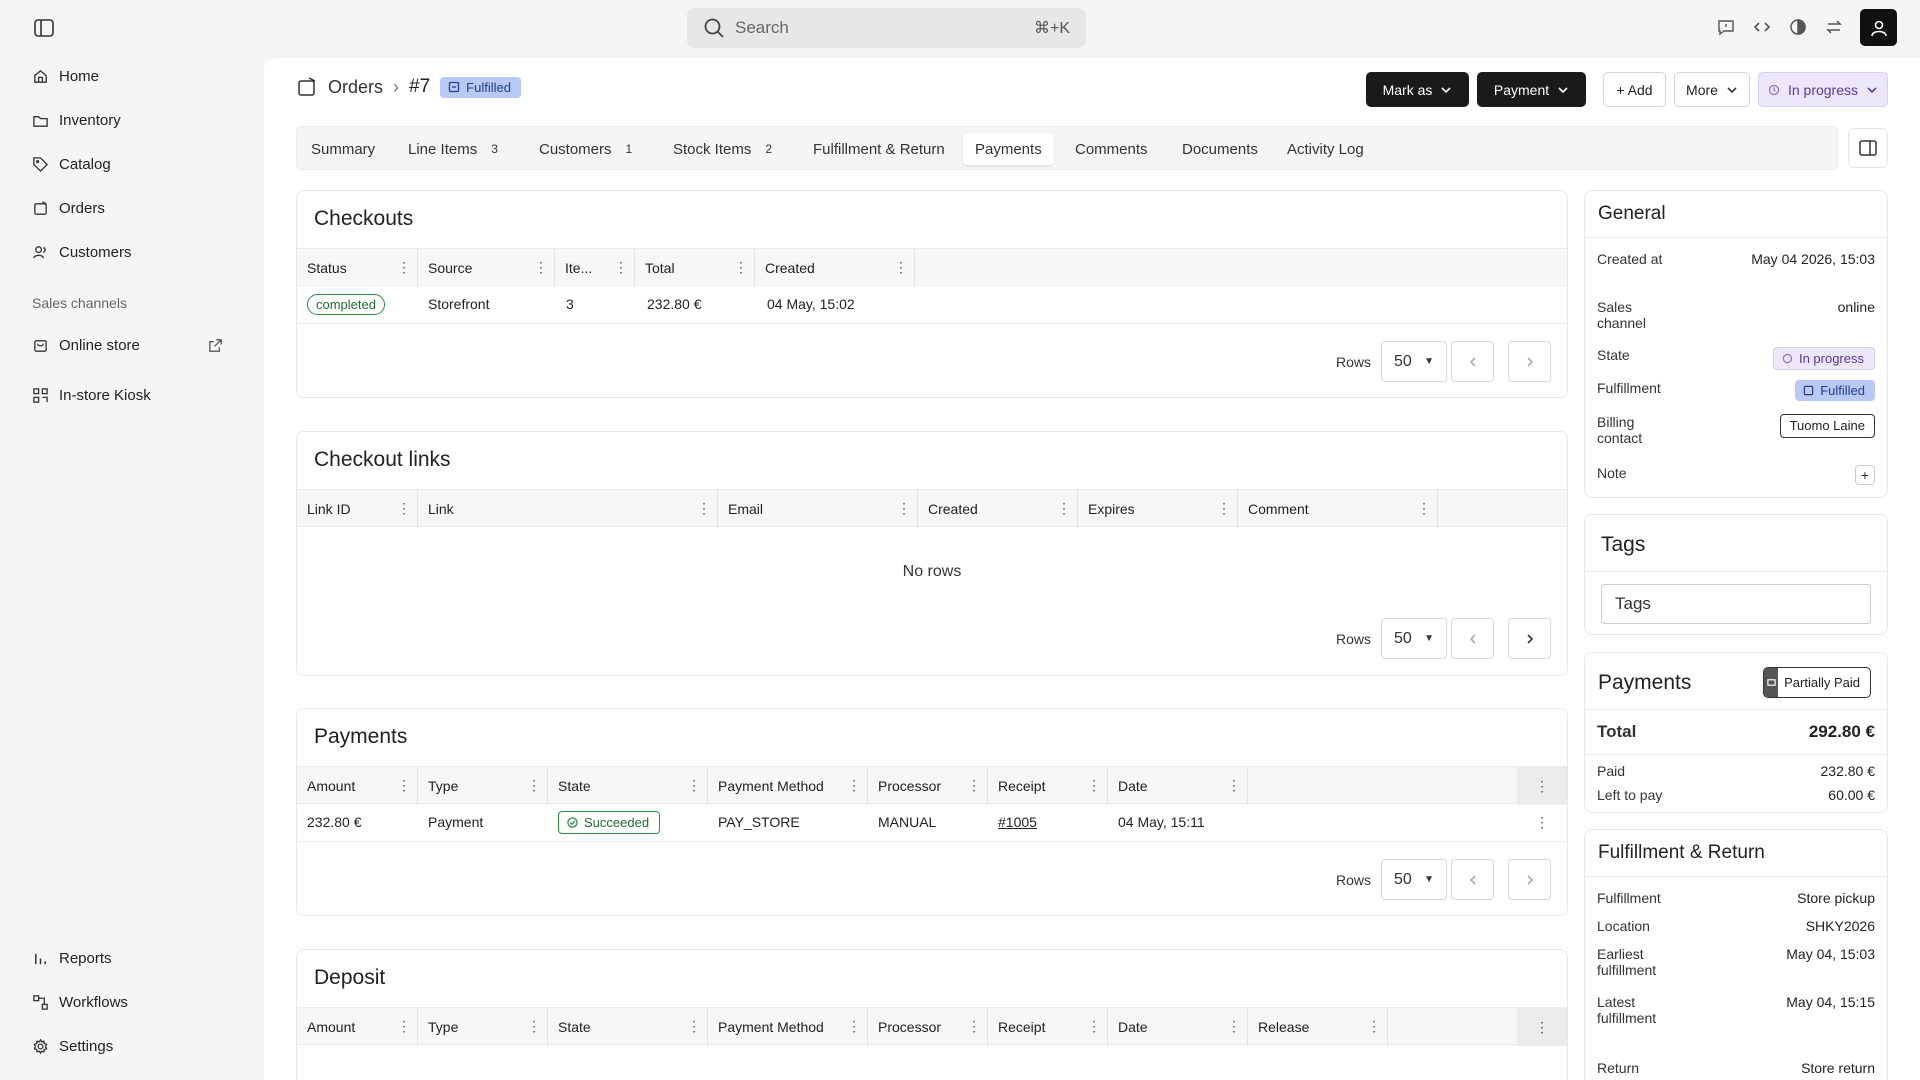 This screenshot has height=1080, width=1920. What do you see at coordinates (1220, 149) in the screenshot?
I see `tab-documents: Documents` at bounding box center [1220, 149].